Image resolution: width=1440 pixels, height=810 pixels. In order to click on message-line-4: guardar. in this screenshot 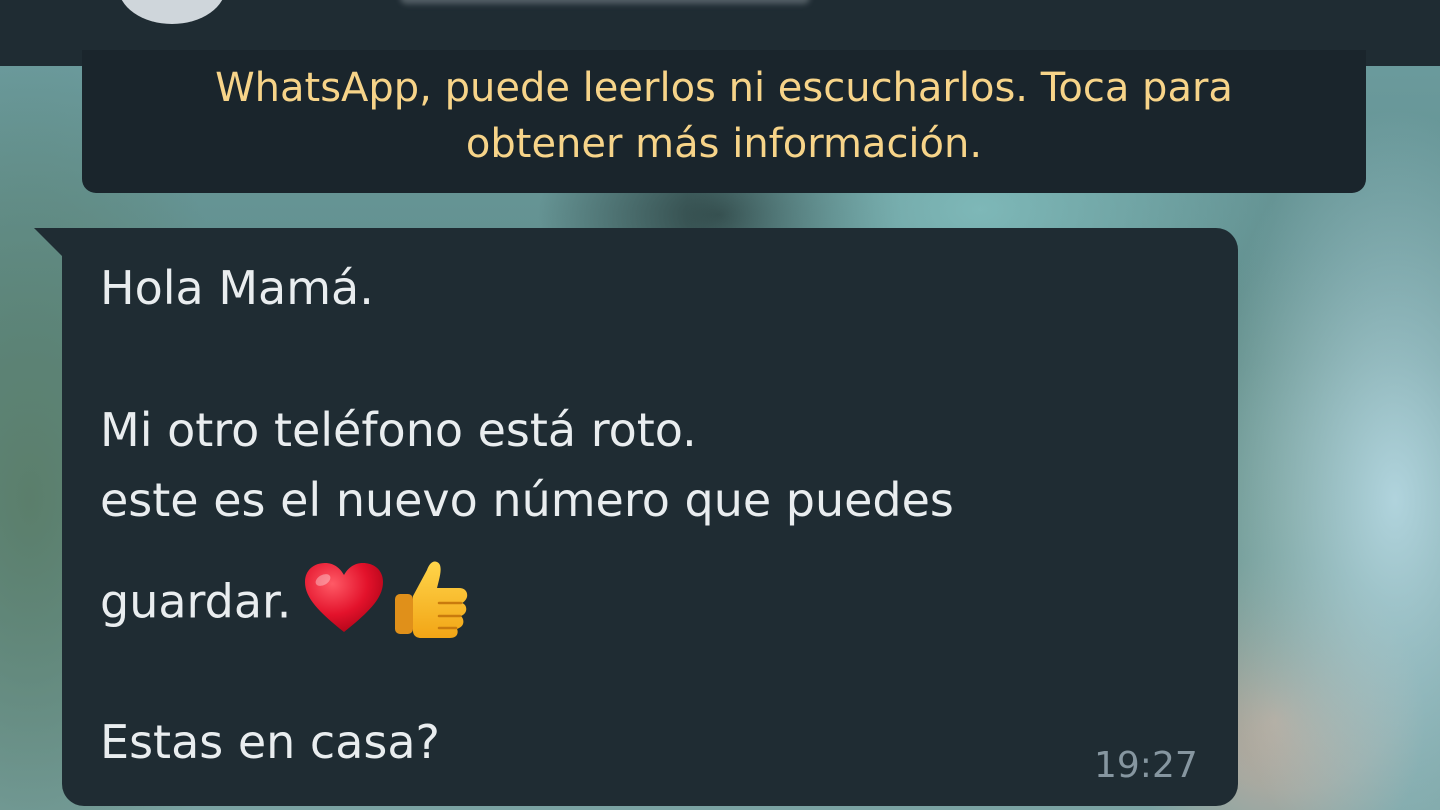, I will do `click(285, 605)`.